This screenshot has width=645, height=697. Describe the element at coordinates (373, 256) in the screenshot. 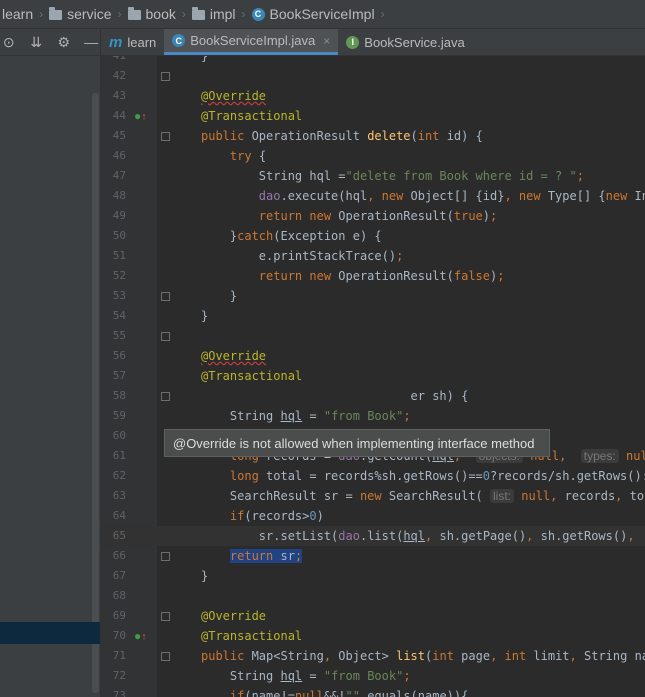

I see `code-line: 51 e.printStackTrace();` at that location.